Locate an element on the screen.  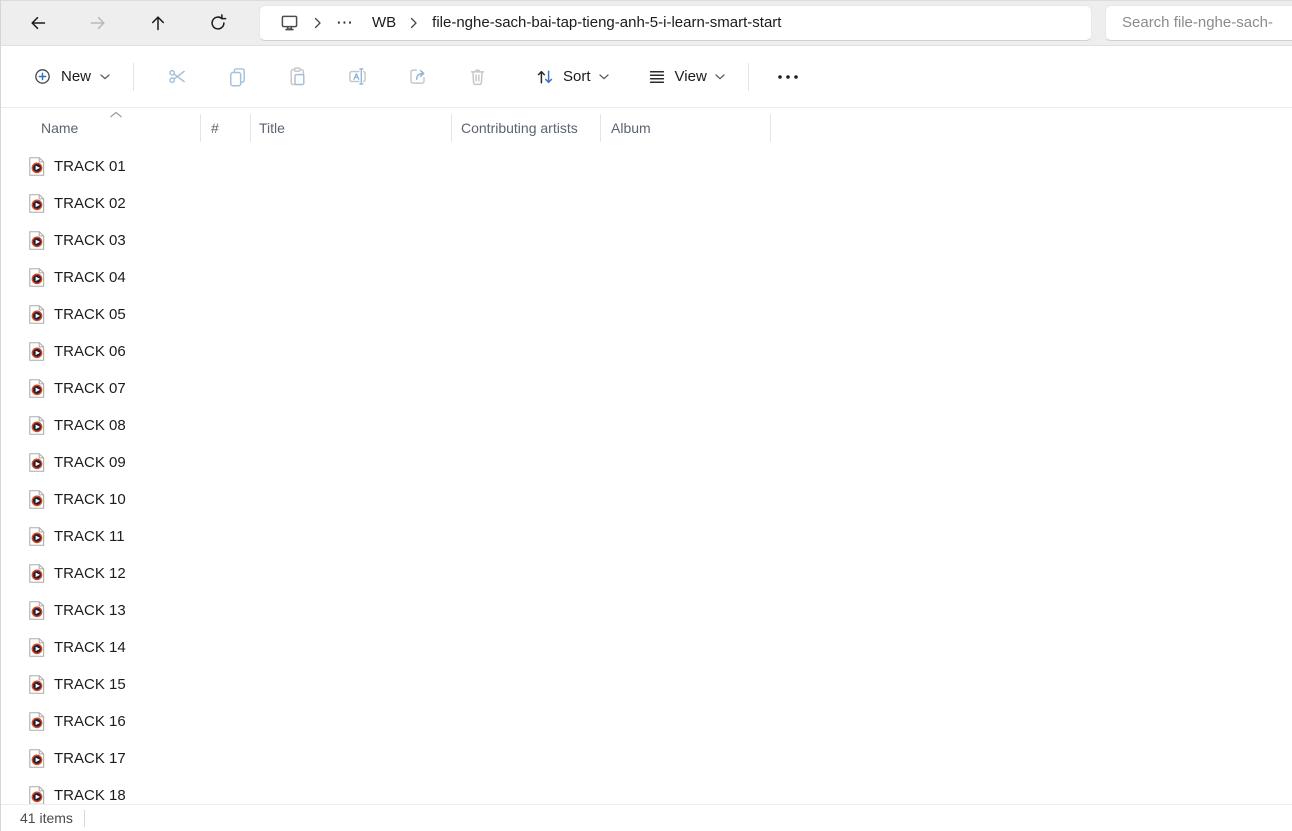
breadcrumb-parent-folder: WB is located at coordinates (384, 23).